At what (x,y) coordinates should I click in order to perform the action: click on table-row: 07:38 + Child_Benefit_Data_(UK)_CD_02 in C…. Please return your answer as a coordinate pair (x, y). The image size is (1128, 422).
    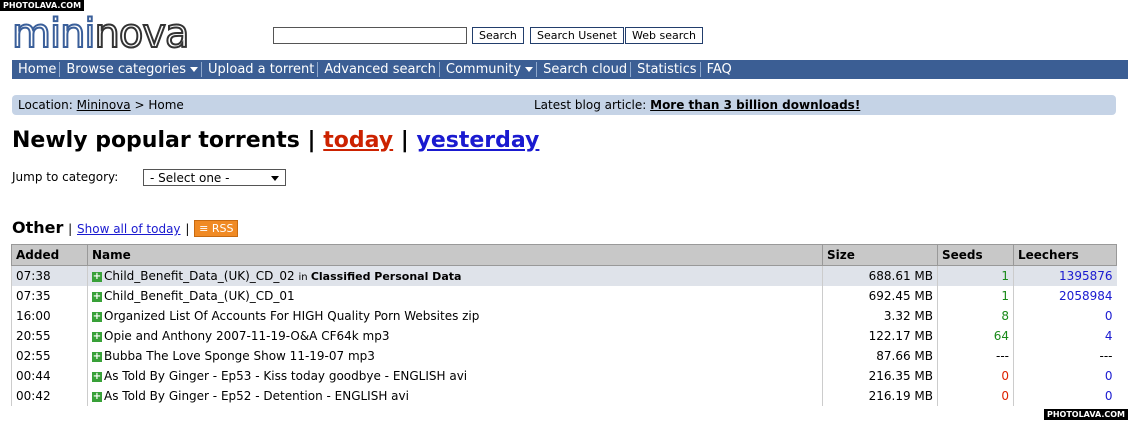
    Looking at the image, I should click on (564, 275).